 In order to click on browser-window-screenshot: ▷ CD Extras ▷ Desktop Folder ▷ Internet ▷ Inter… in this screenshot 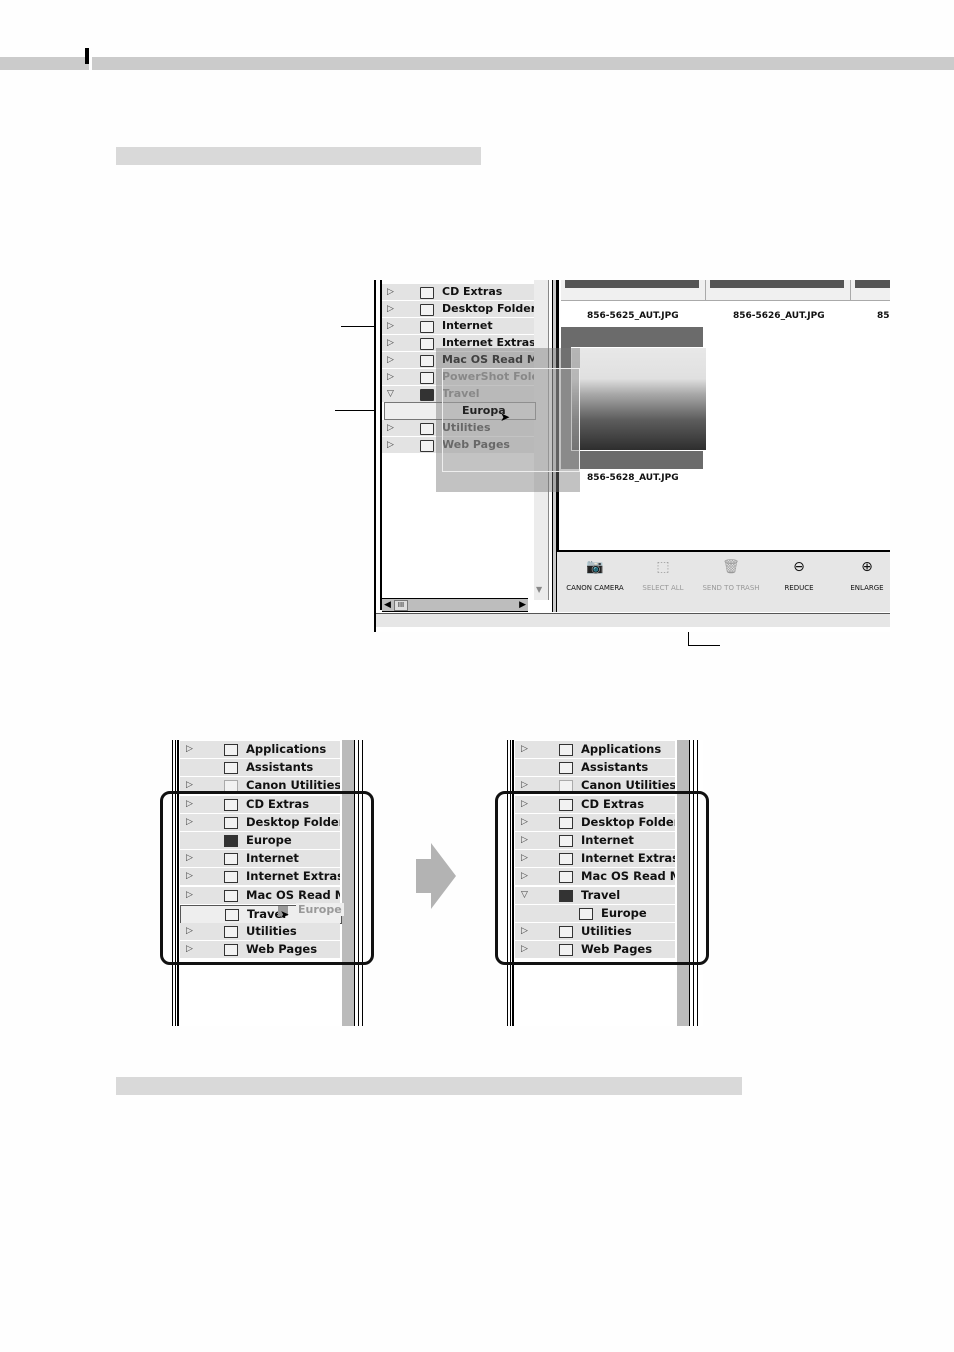, I will do `click(632, 456)`.